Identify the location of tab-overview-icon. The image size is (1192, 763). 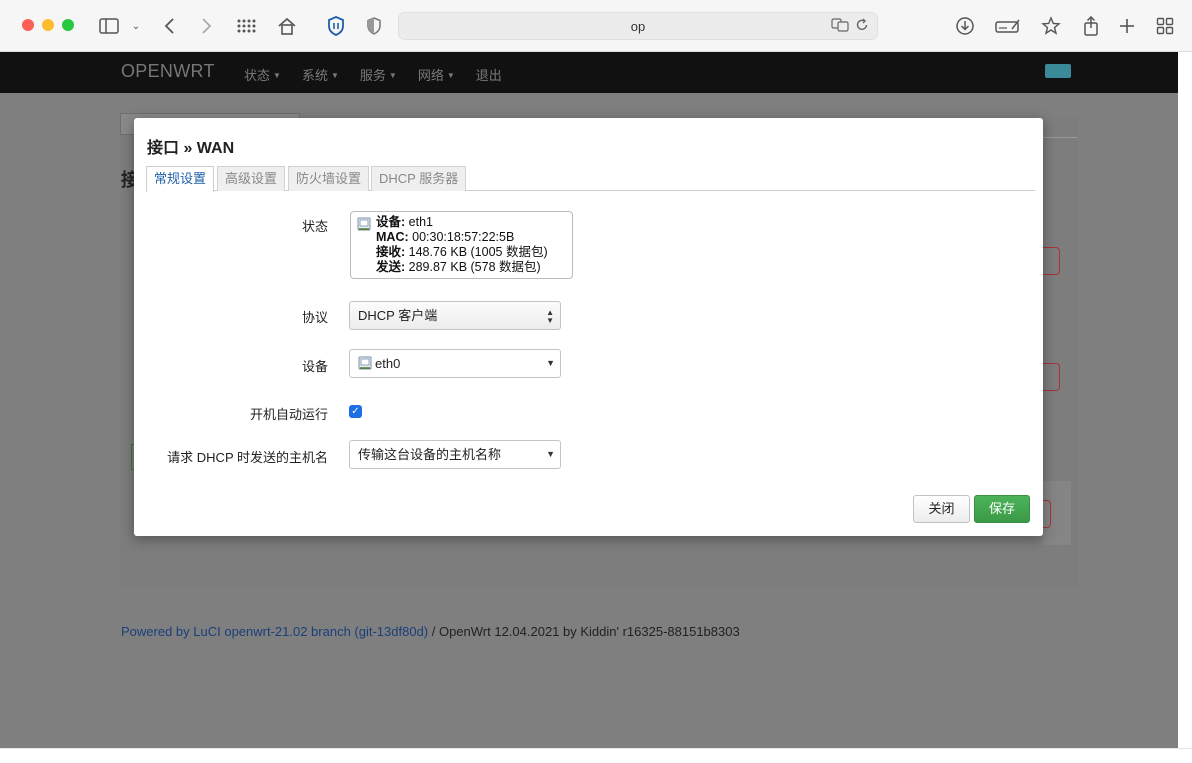
(1165, 26).